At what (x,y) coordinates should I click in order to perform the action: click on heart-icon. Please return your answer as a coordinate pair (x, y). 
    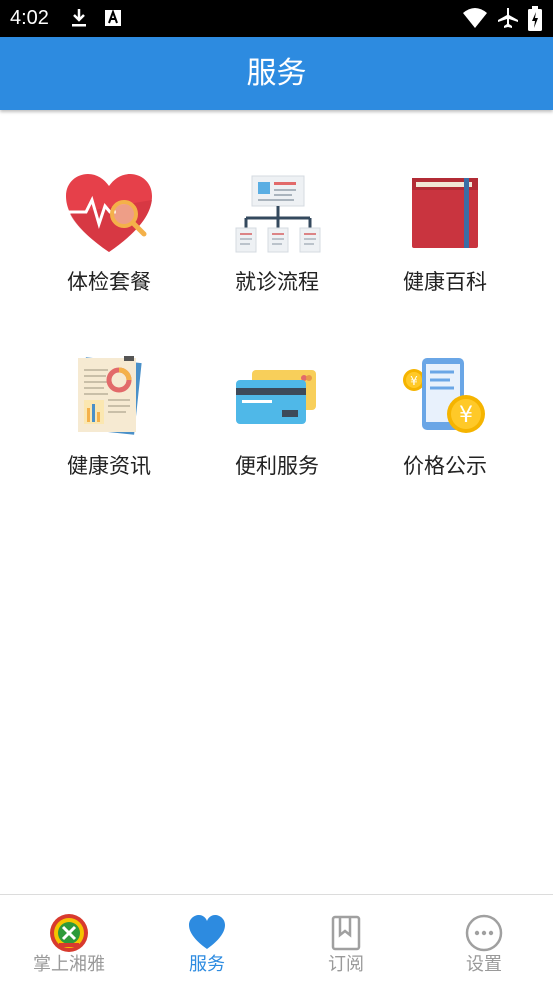
    Looking at the image, I should click on (207, 932).